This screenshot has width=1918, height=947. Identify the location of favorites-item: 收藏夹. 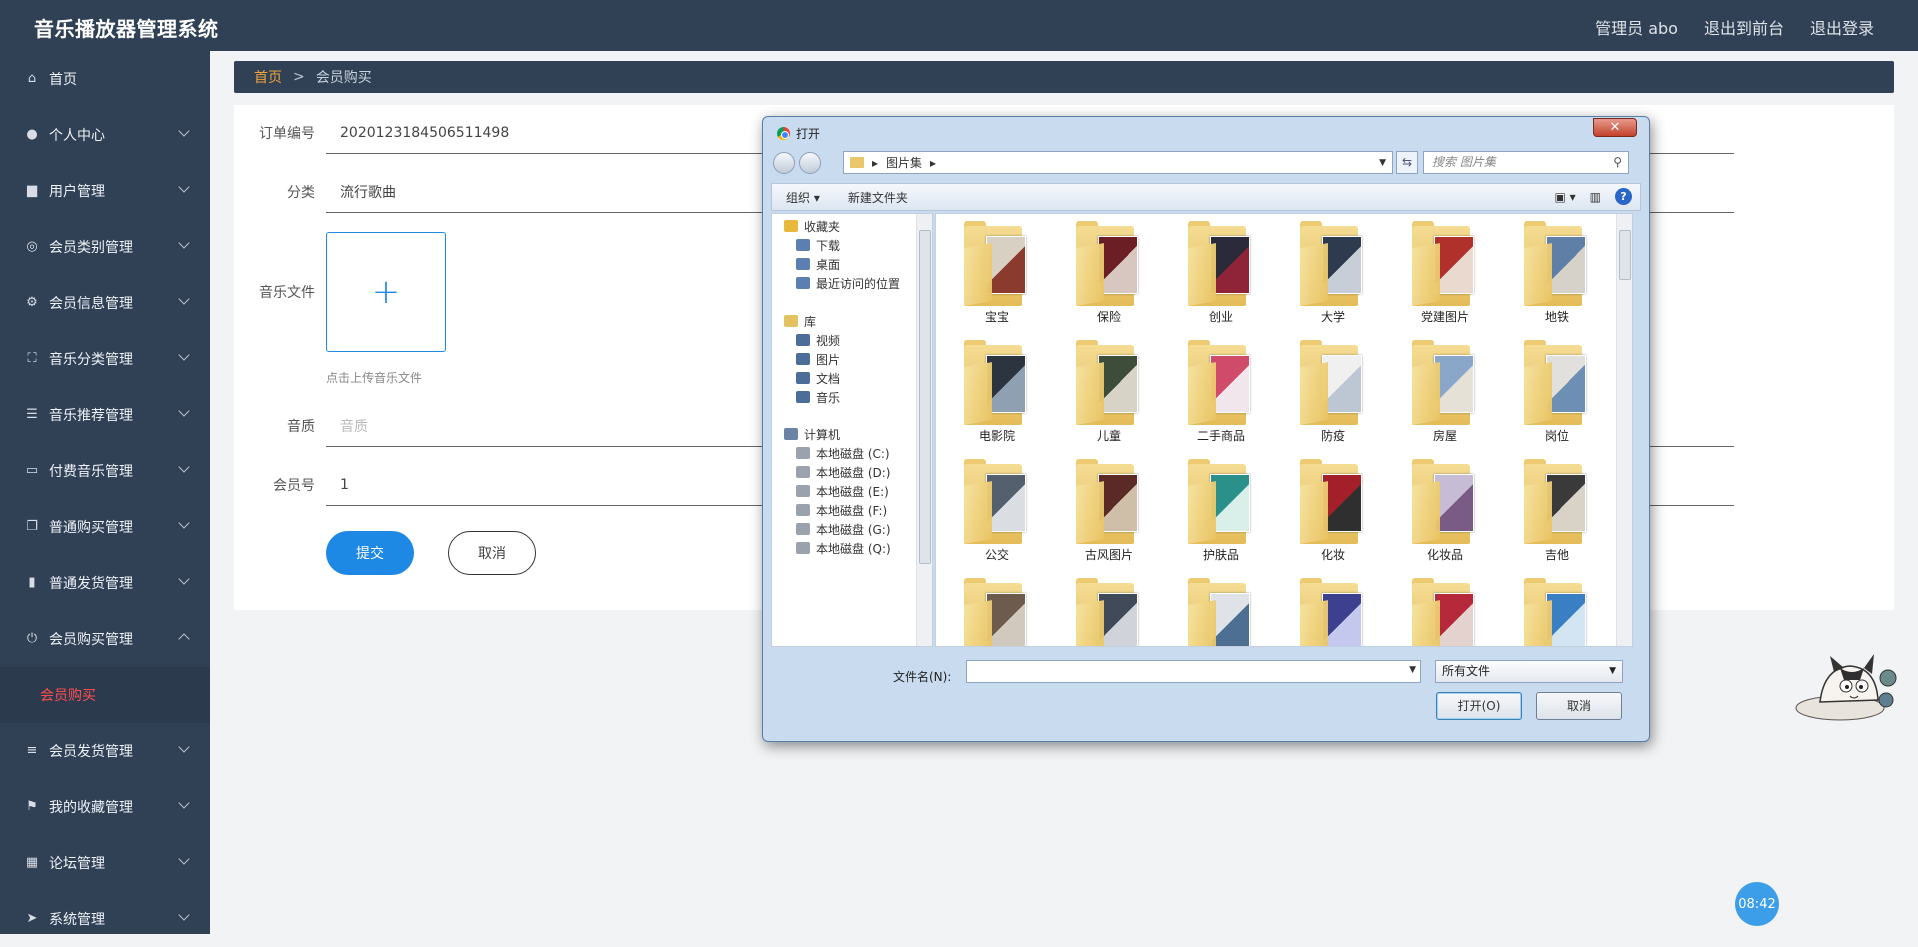
(812, 226).